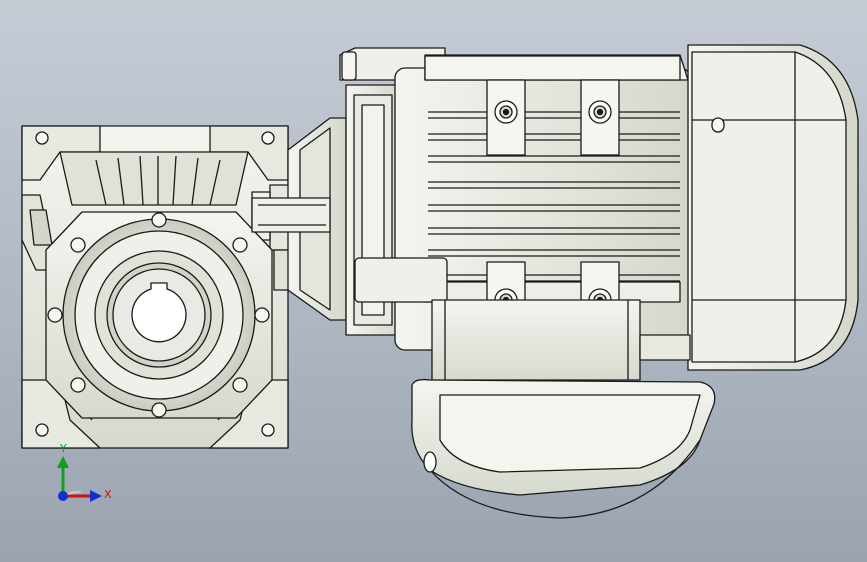 This screenshot has width=867, height=562. I want to click on triad-x-label: X, so click(108, 494).